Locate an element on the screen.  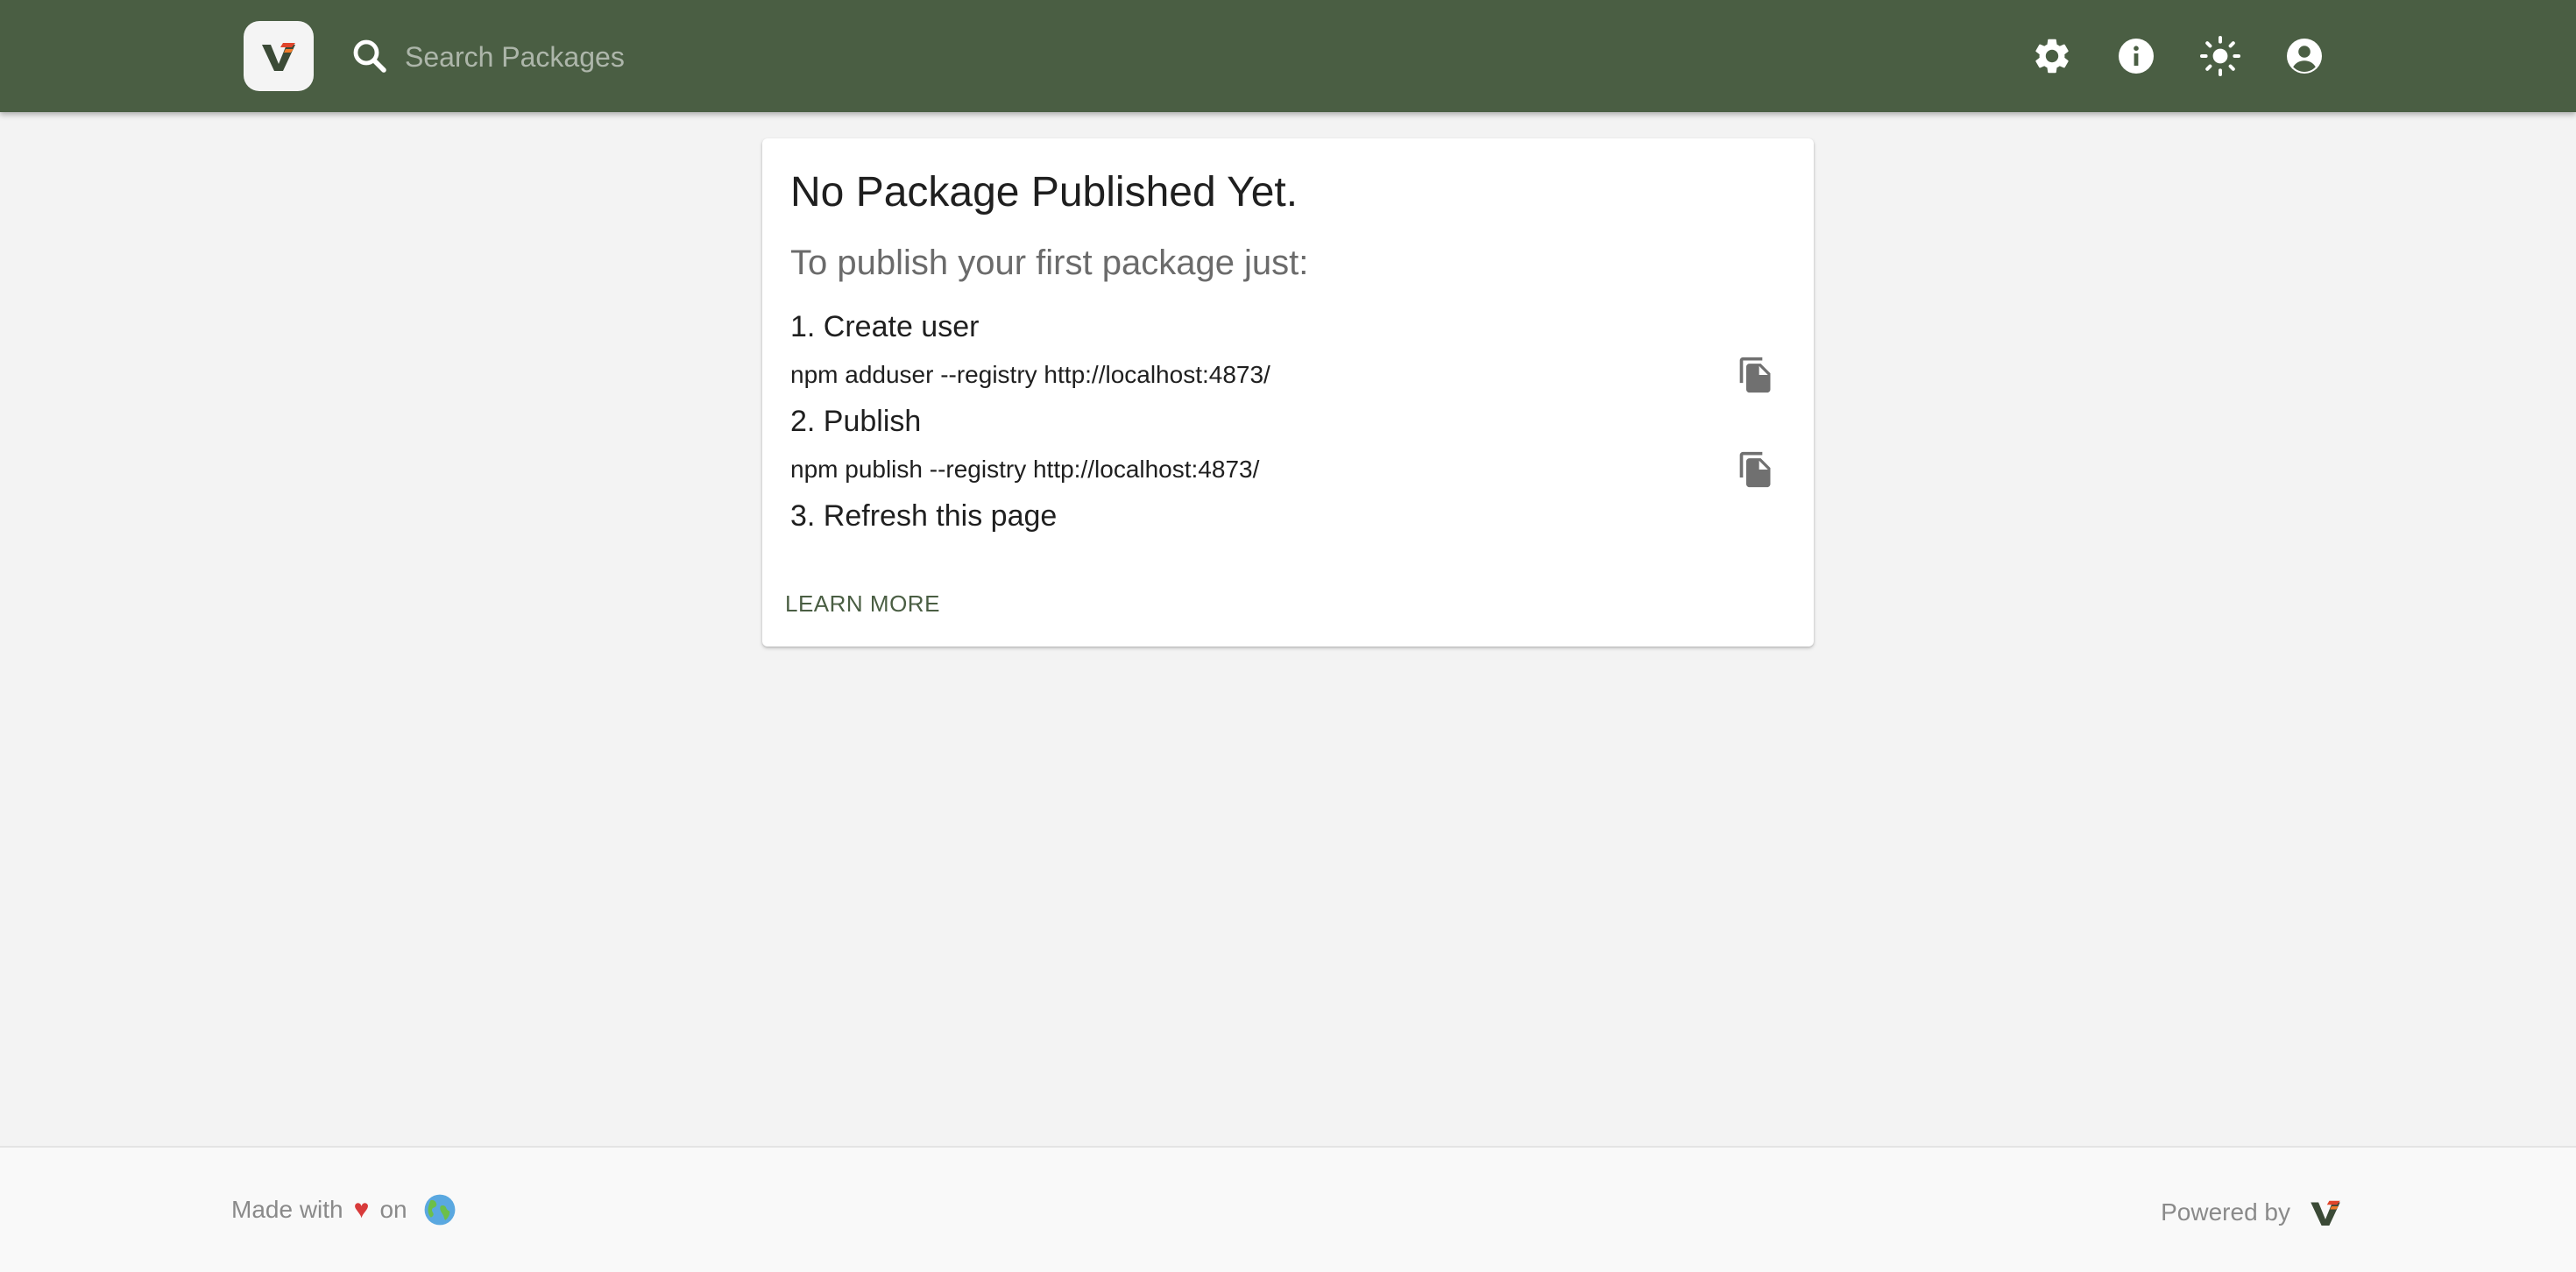
footer-made-with: Made with ♥ on is located at coordinates (343, 1209).